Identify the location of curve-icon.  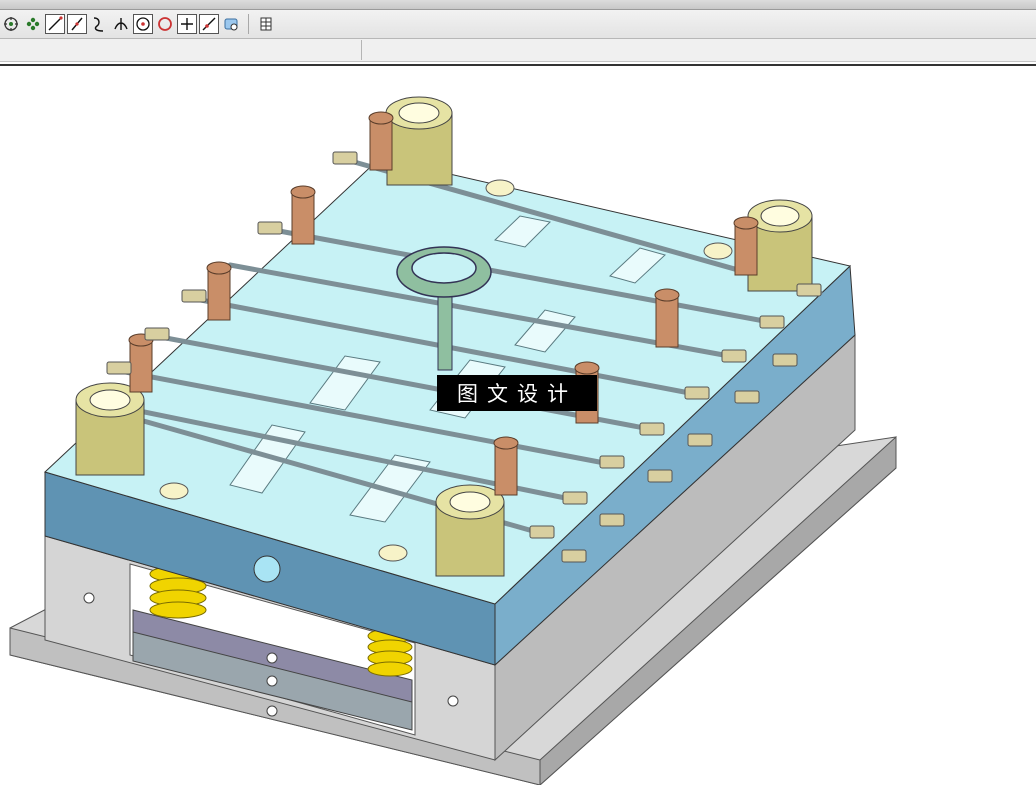
(99, 24).